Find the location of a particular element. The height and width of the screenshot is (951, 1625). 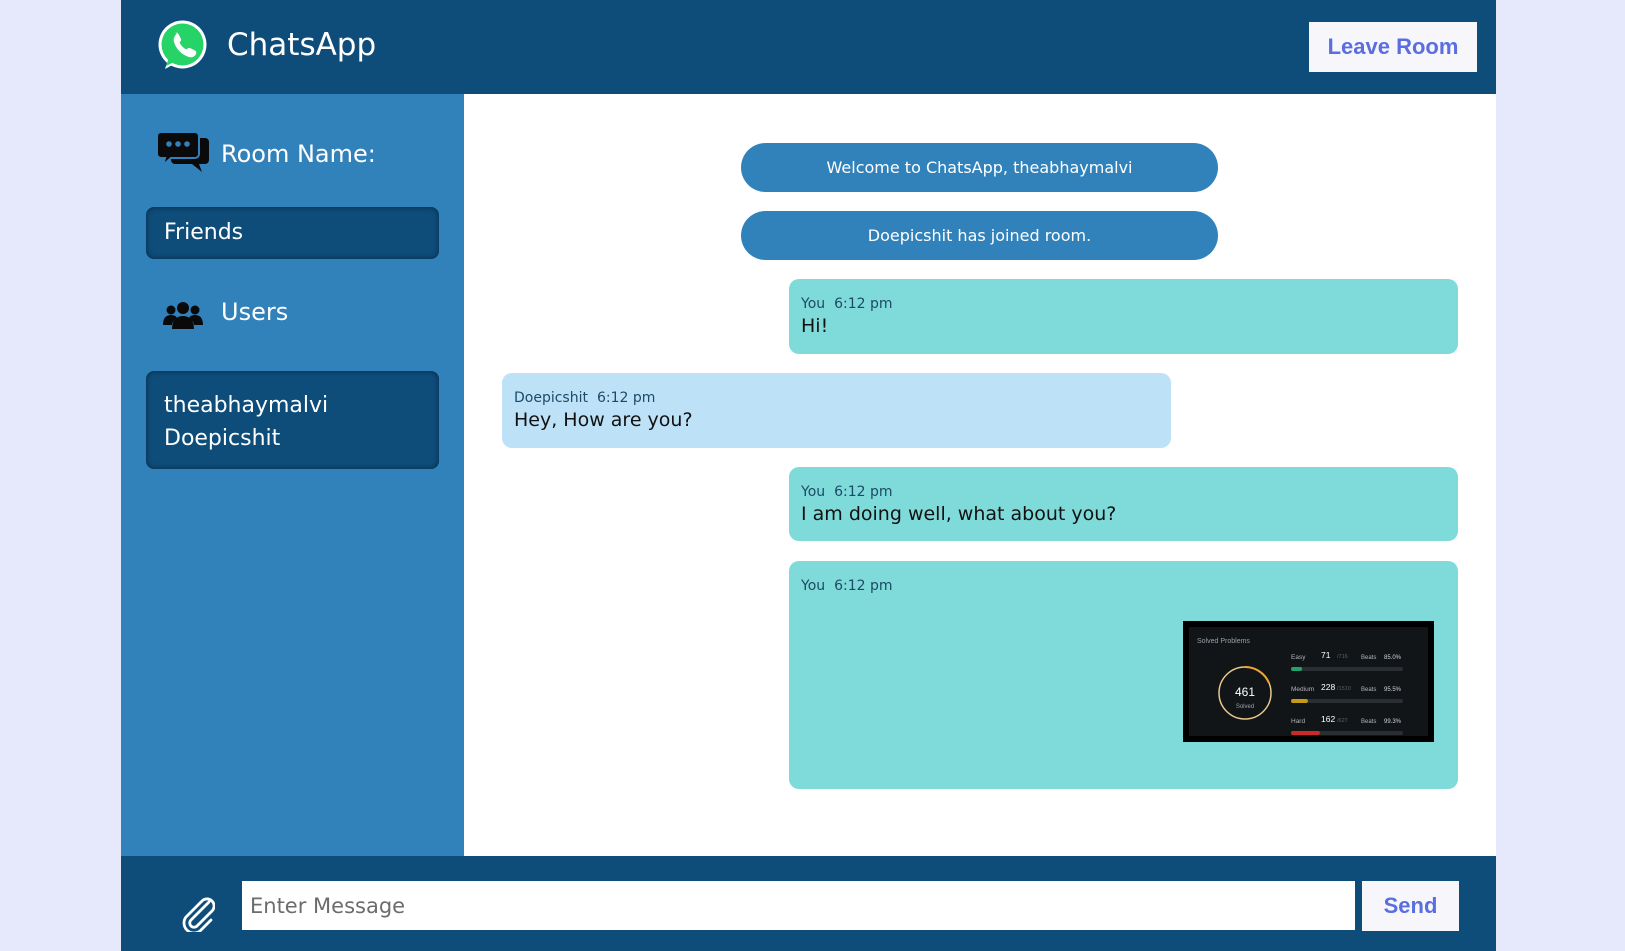

whatsapp-logo-icon is located at coordinates (182, 45).